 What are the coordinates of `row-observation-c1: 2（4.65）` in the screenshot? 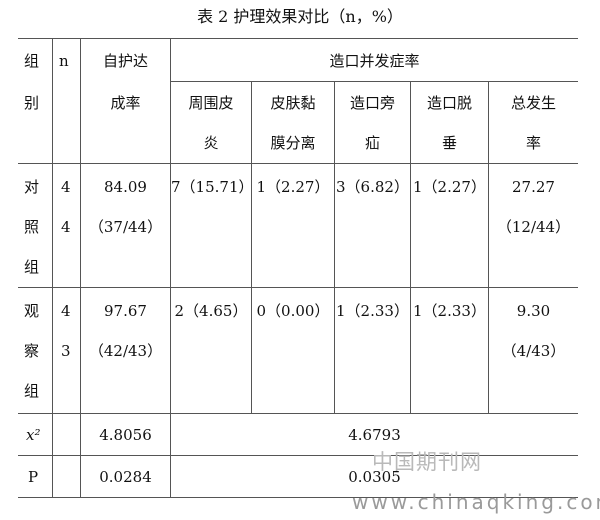 It's located at (211, 311).